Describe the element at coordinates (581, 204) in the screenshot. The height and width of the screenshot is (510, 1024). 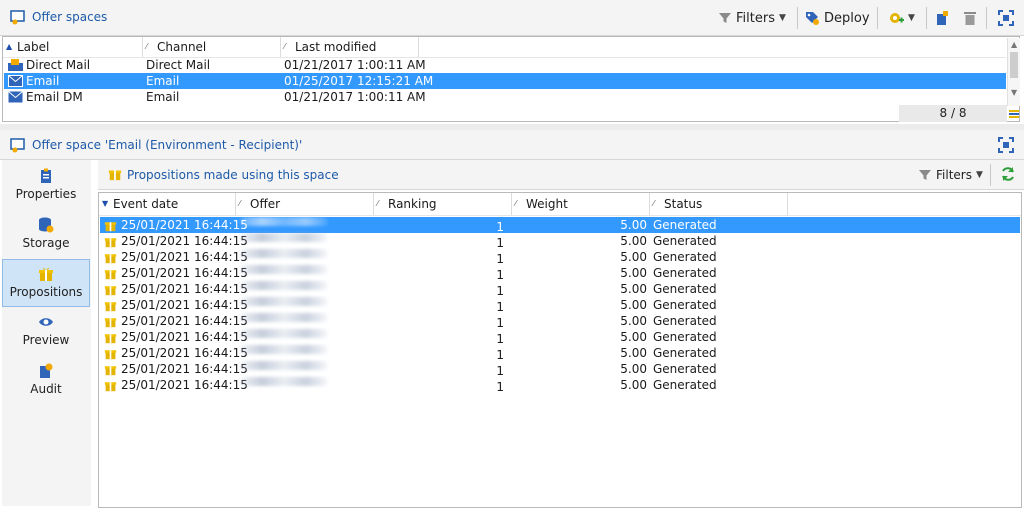
I see `column-header-weight: ⁄ Weight` at that location.